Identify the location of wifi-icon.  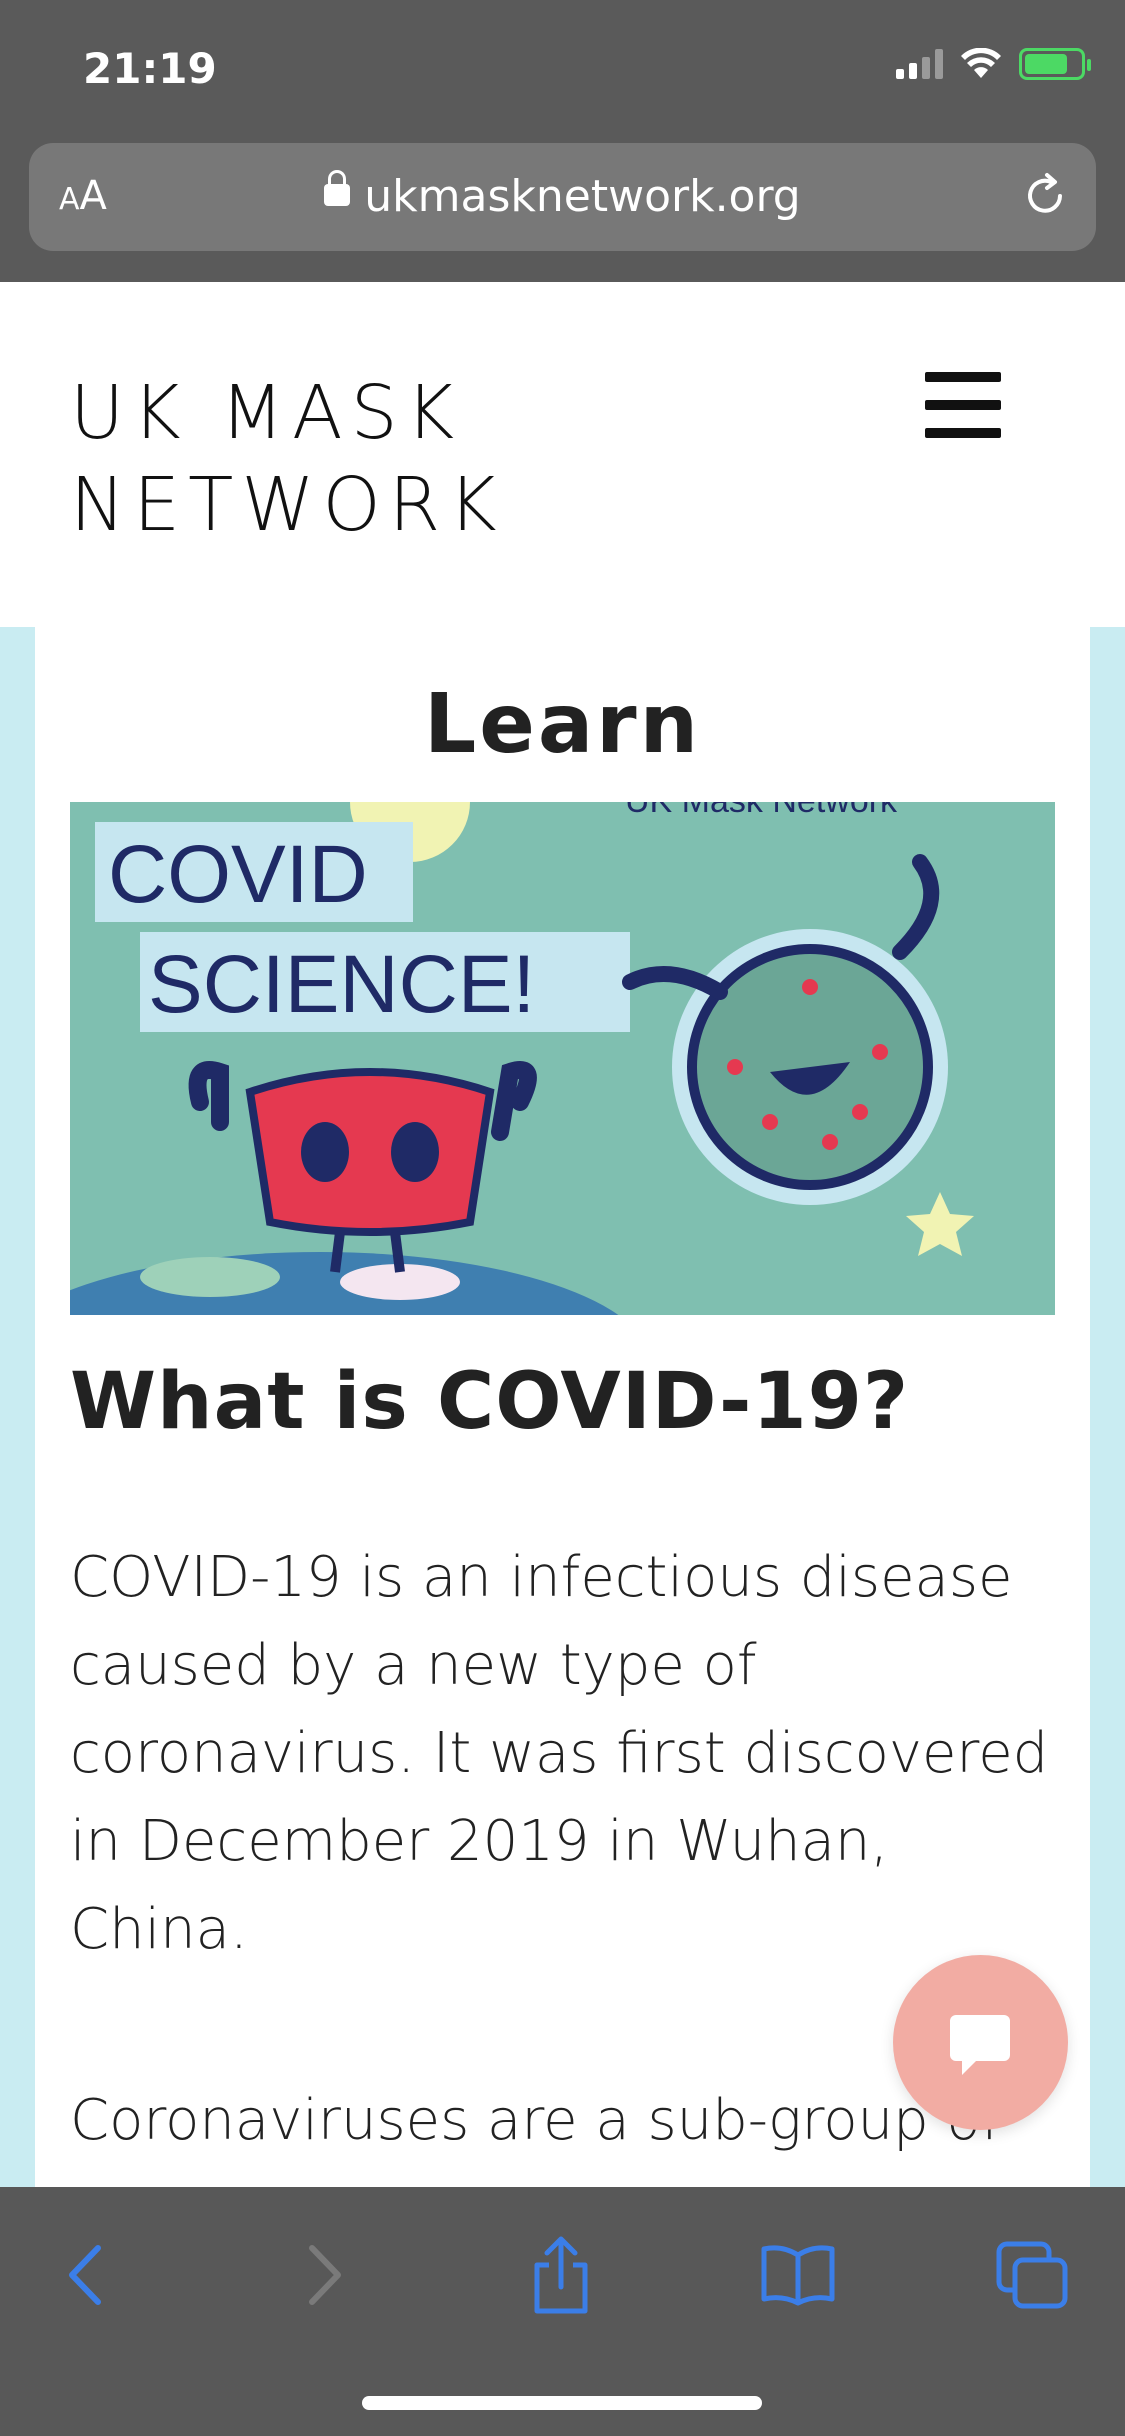
(981, 63).